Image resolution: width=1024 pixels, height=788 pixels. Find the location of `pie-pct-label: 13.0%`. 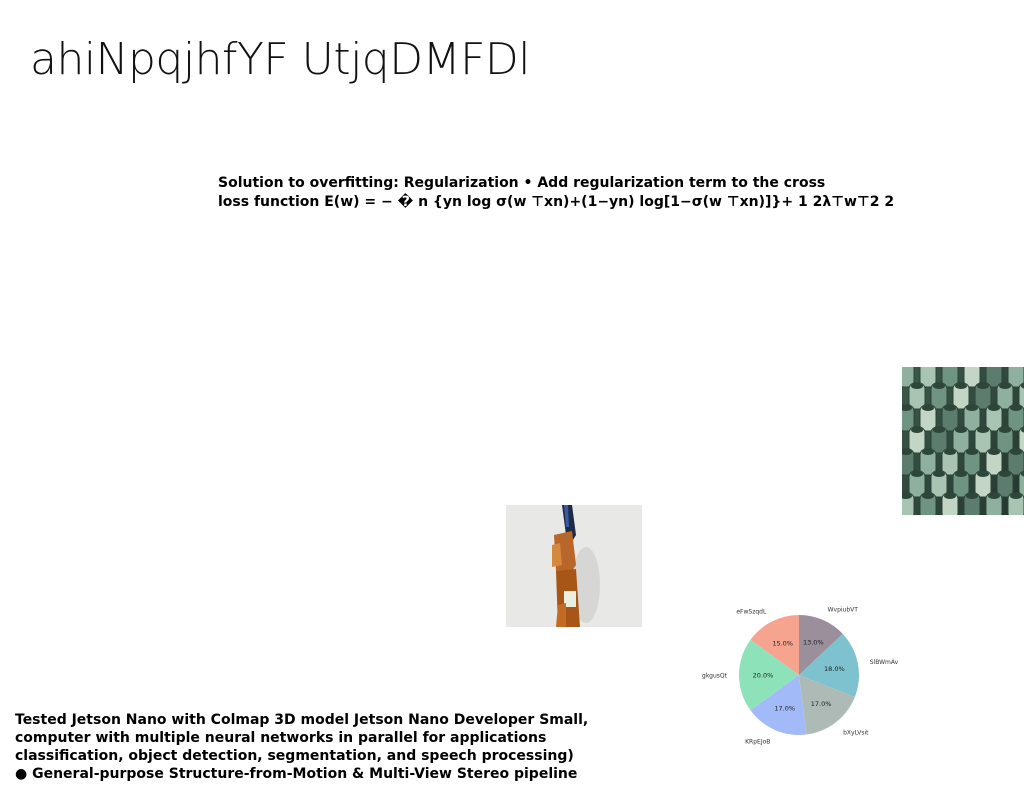

pie-pct-label: 13.0% is located at coordinates (813, 642).